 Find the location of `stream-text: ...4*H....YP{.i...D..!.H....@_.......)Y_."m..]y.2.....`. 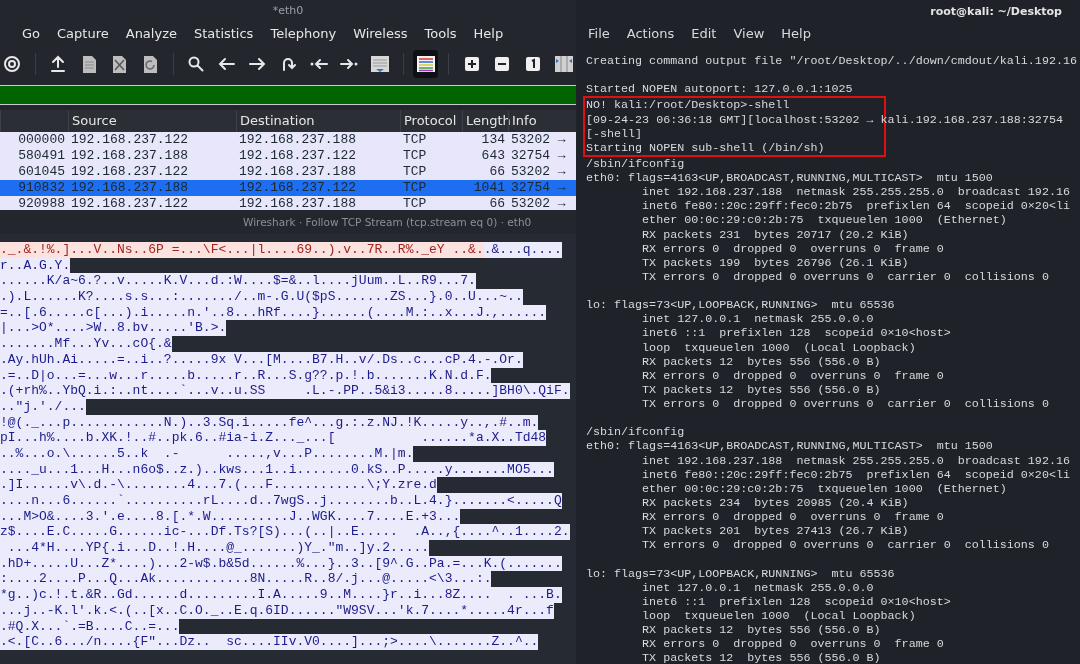

stream-text: ...4*H....YP{.i...D..!.H....@_.......)Y_."m..]y.2..... is located at coordinates (215, 548).